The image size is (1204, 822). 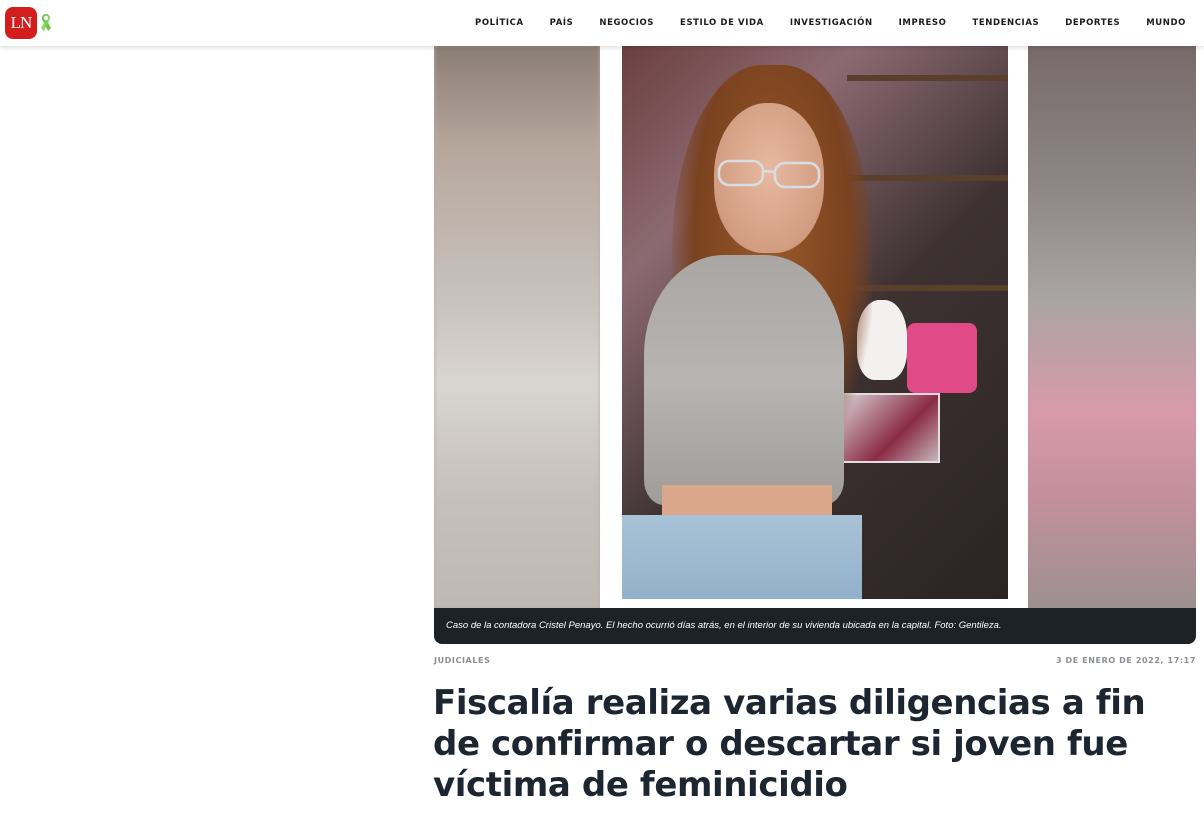 What do you see at coordinates (1112, 326) in the screenshot?
I see `blurred-image-background-right` at bounding box center [1112, 326].